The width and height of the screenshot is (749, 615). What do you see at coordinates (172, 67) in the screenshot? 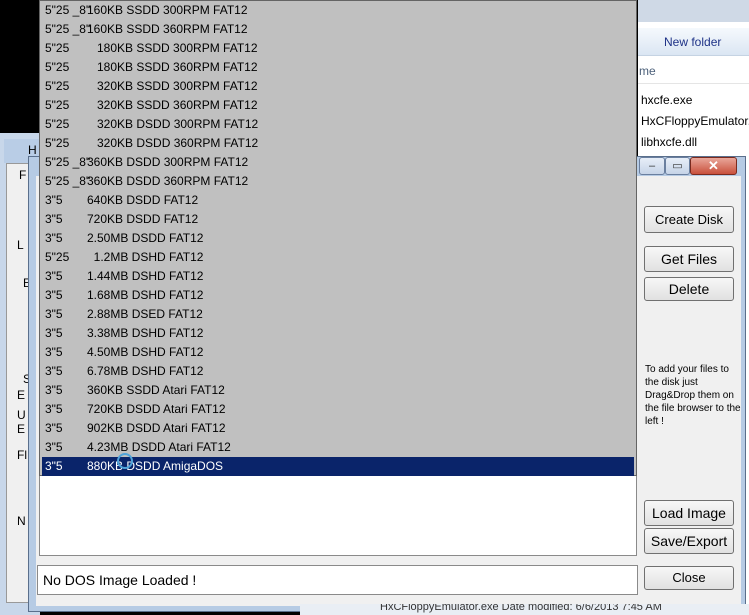
I see `format-description: 180KB SSDD 360RPM FAT12` at bounding box center [172, 67].